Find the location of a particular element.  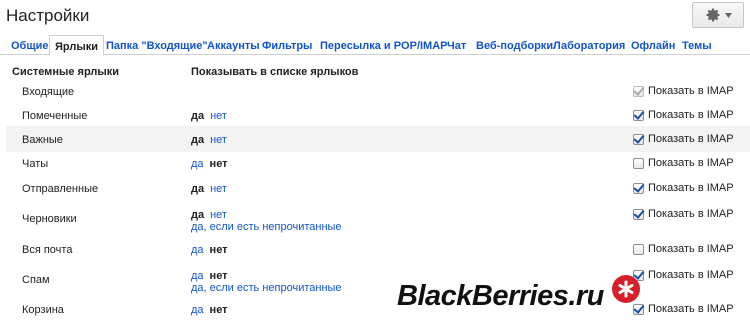

tab-offline: Офлайн is located at coordinates (653, 46).